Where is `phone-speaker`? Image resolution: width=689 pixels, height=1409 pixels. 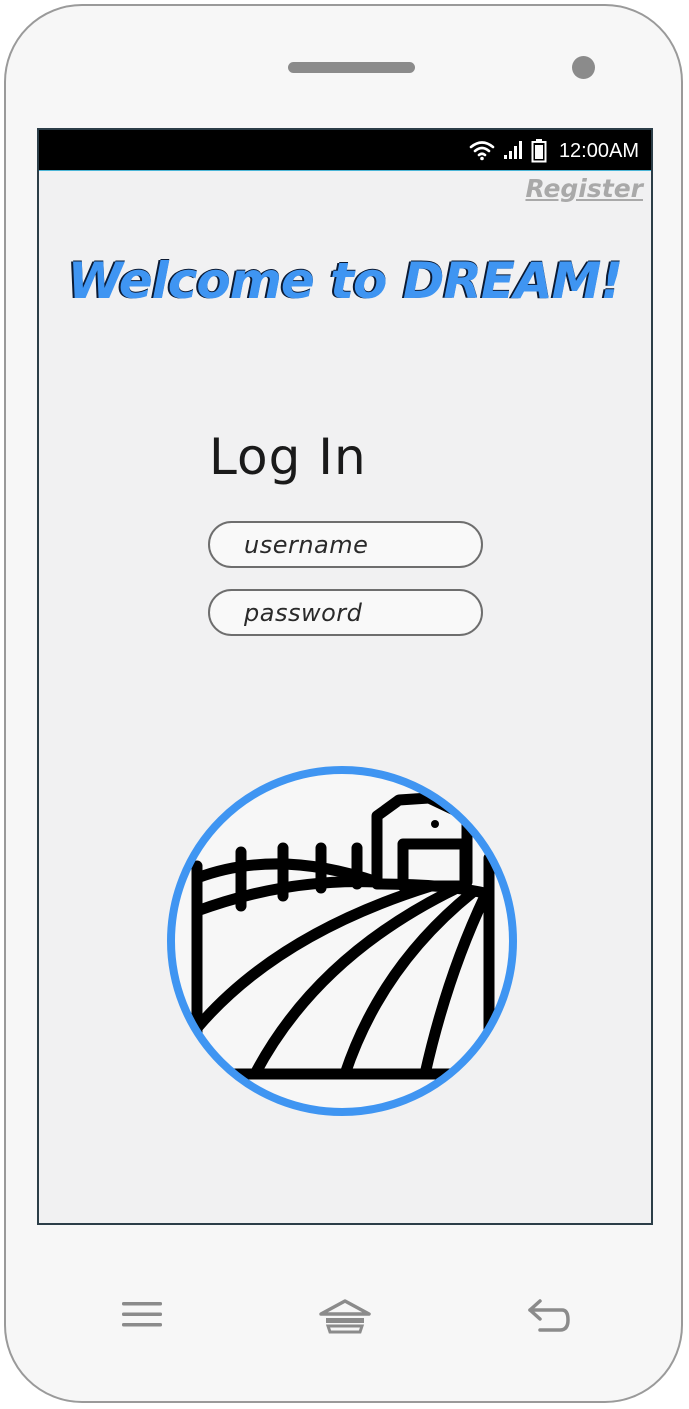
phone-speaker is located at coordinates (351, 67).